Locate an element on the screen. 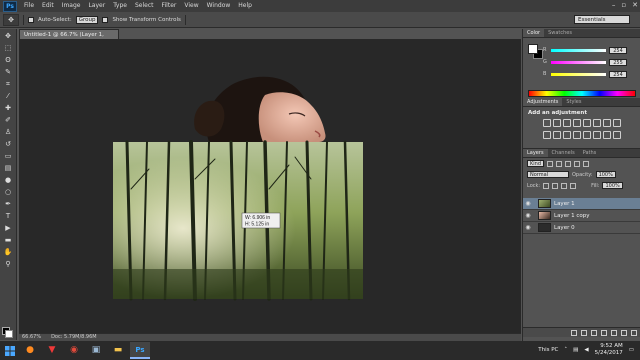  selective-color-icon is located at coordinates (617, 135).